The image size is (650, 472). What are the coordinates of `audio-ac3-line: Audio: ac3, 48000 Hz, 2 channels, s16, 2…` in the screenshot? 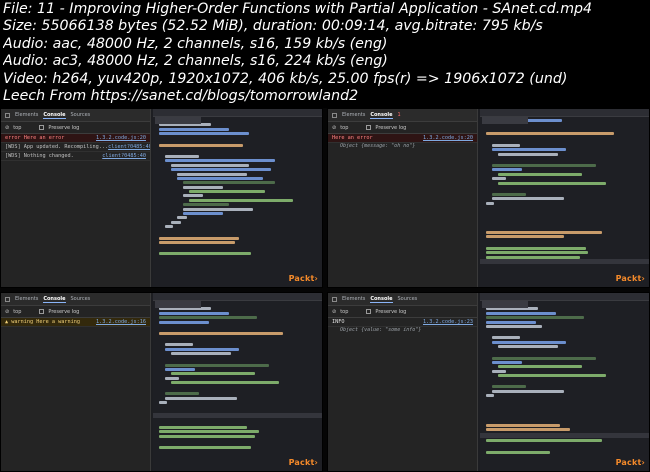 It's located at (195, 61).